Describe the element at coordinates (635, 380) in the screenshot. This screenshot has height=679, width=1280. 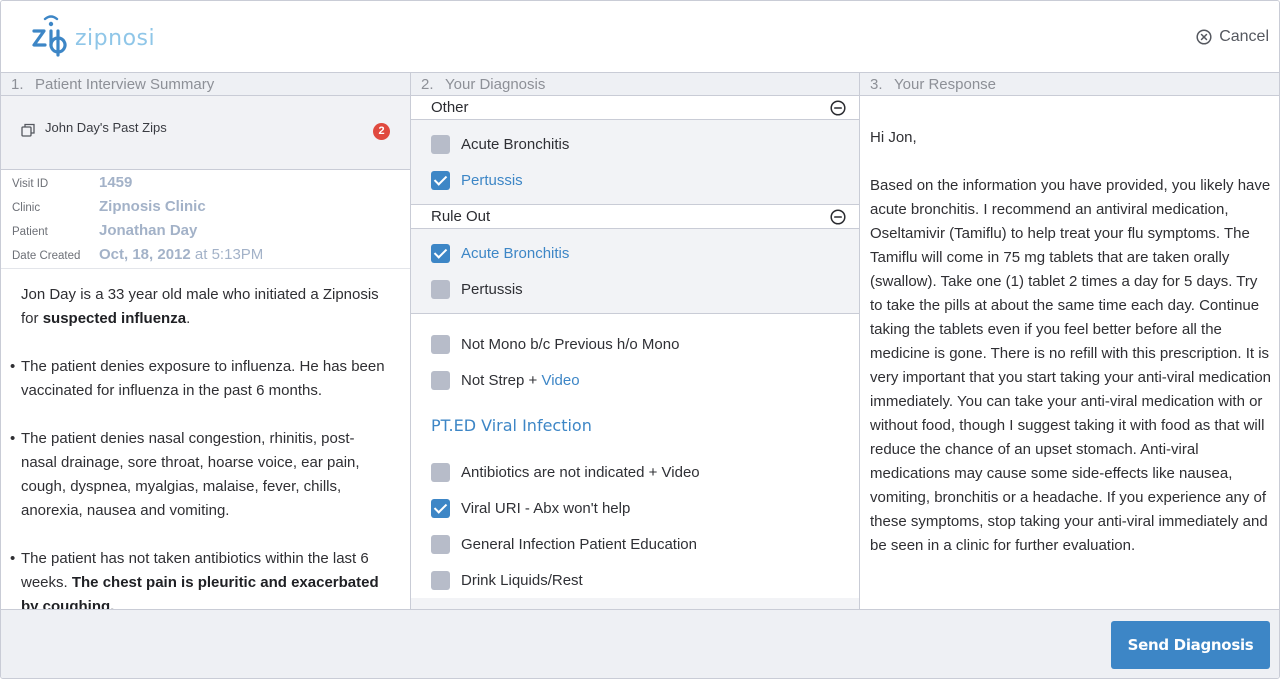
I see `option-not-strep: Not Strep + Video` at that location.